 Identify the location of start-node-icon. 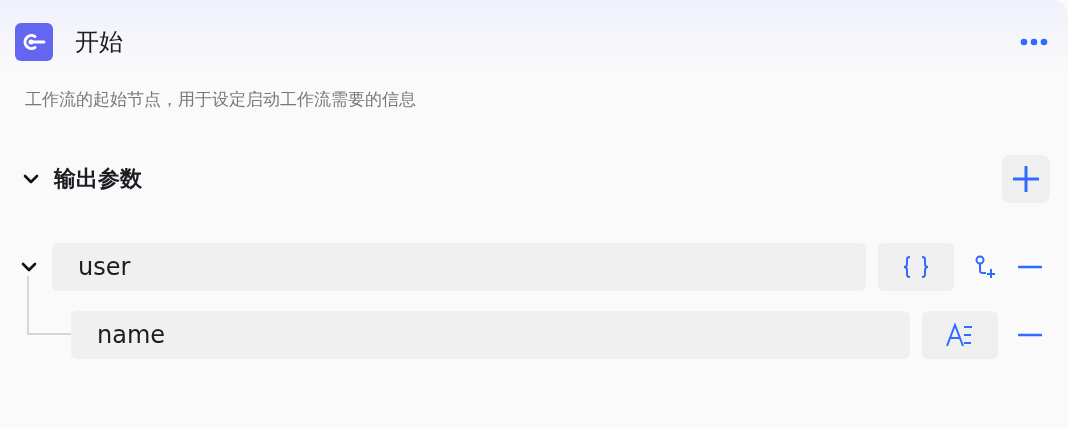
(34, 42).